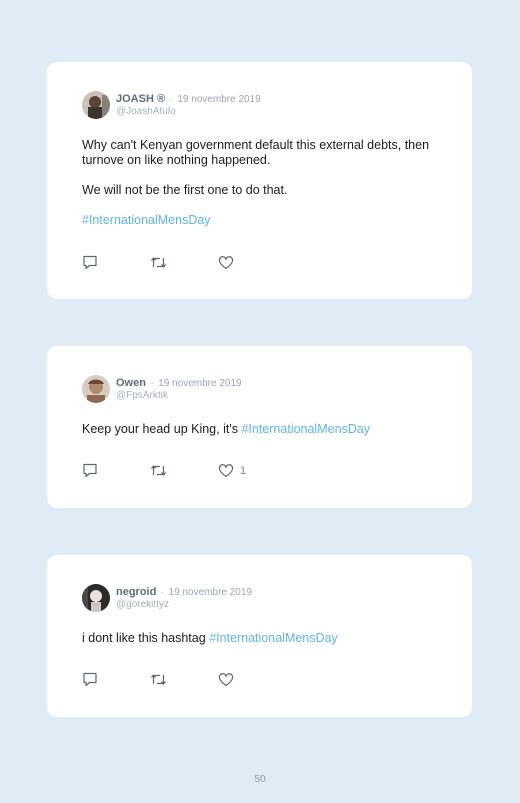 Image resolution: width=520 pixels, height=803 pixels. I want to click on tweet-header: JOASH ® · 19 novembre 2019 @JoashAtulo, so click(259, 108).